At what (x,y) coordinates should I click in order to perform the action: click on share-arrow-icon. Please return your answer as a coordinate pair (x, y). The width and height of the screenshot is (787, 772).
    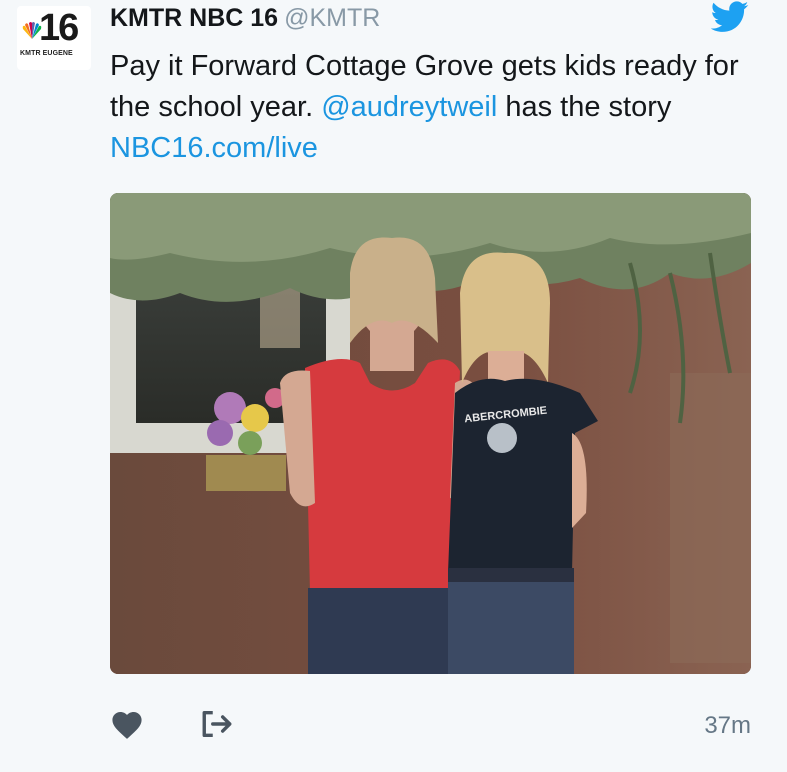
    Looking at the image, I should click on (217, 724).